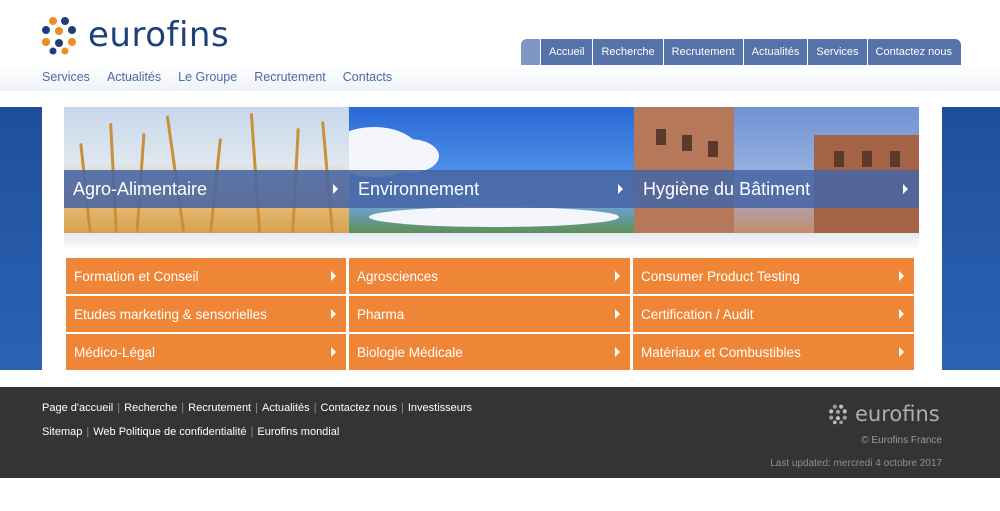 This screenshot has width=1000, height=511. What do you see at coordinates (159, 35) in the screenshot?
I see `logo-wordmark: eurofins` at bounding box center [159, 35].